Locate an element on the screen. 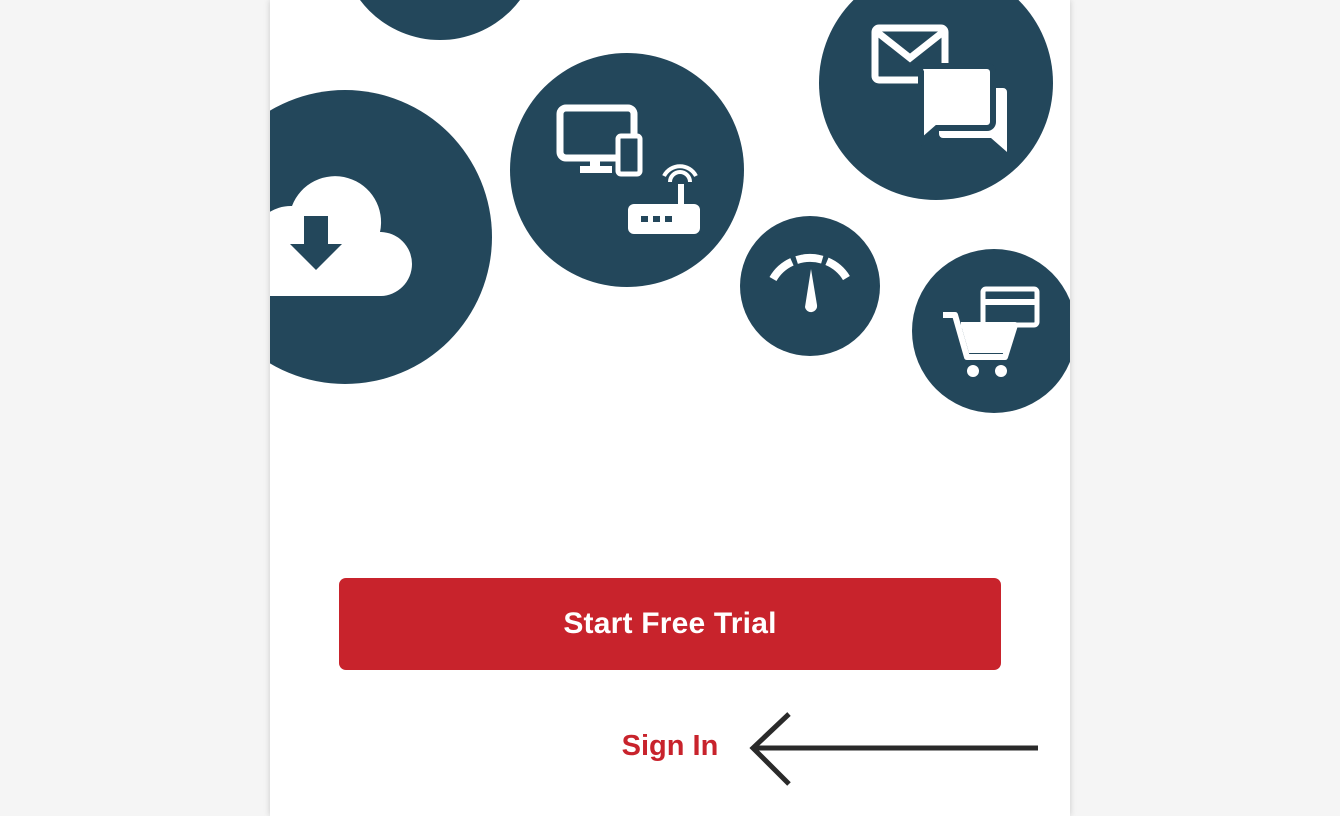  speed-circle is located at coordinates (810, 286).